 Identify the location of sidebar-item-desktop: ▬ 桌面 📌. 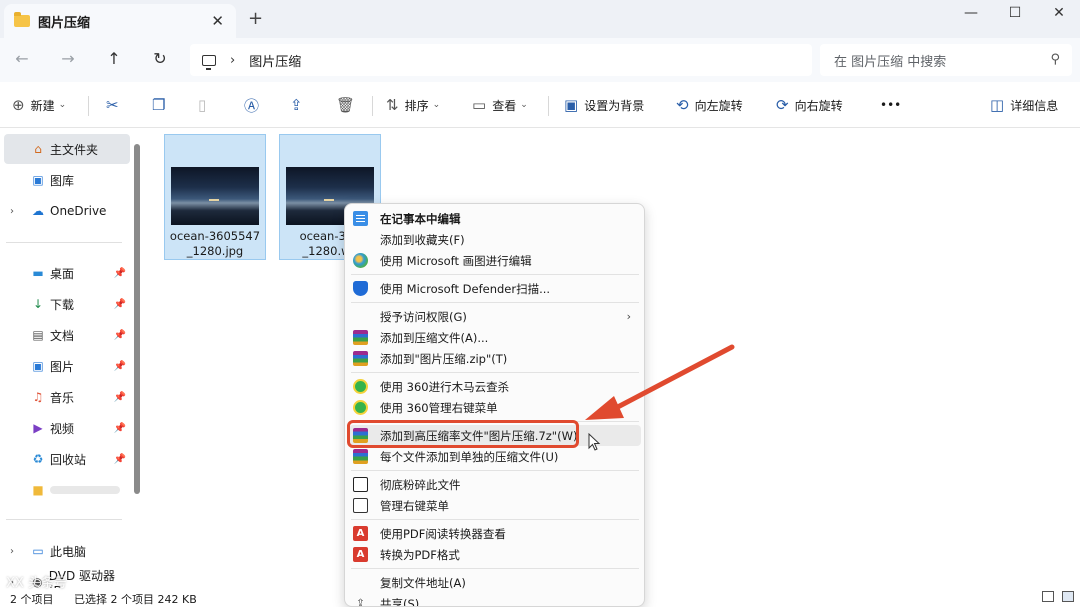
(67, 273).